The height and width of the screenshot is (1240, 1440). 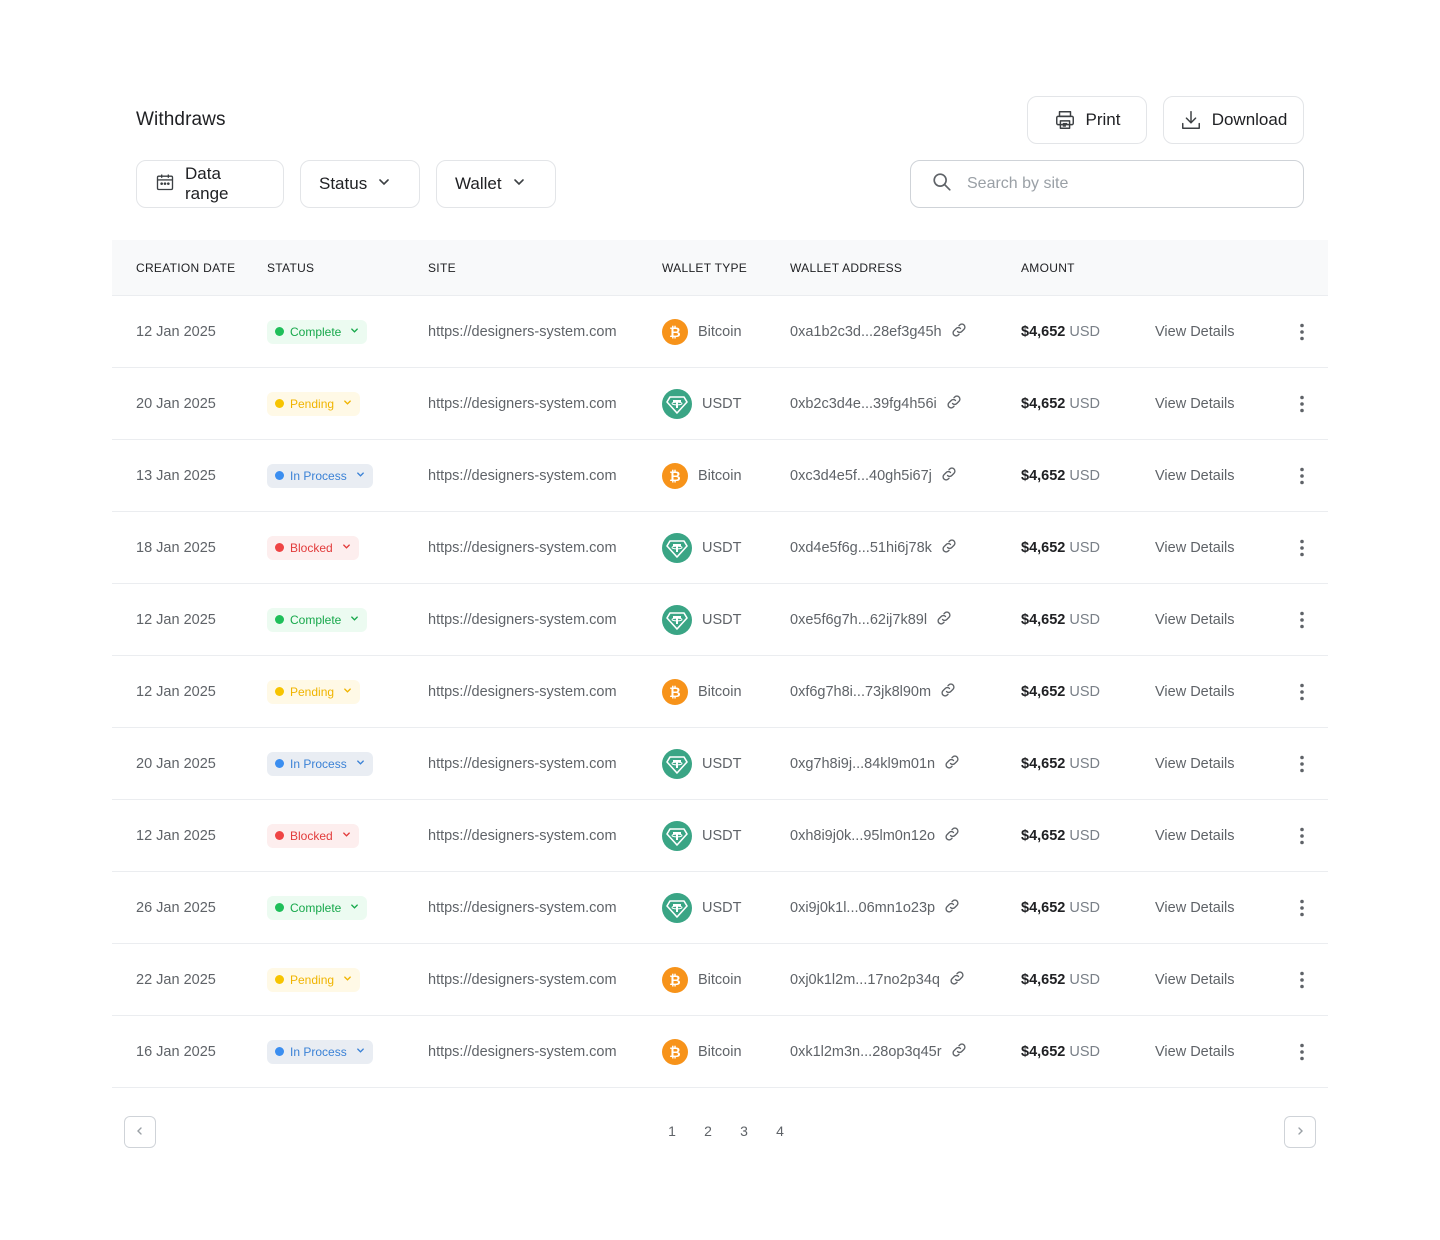 I want to click on print-button: Print, so click(x=1087, y=120).